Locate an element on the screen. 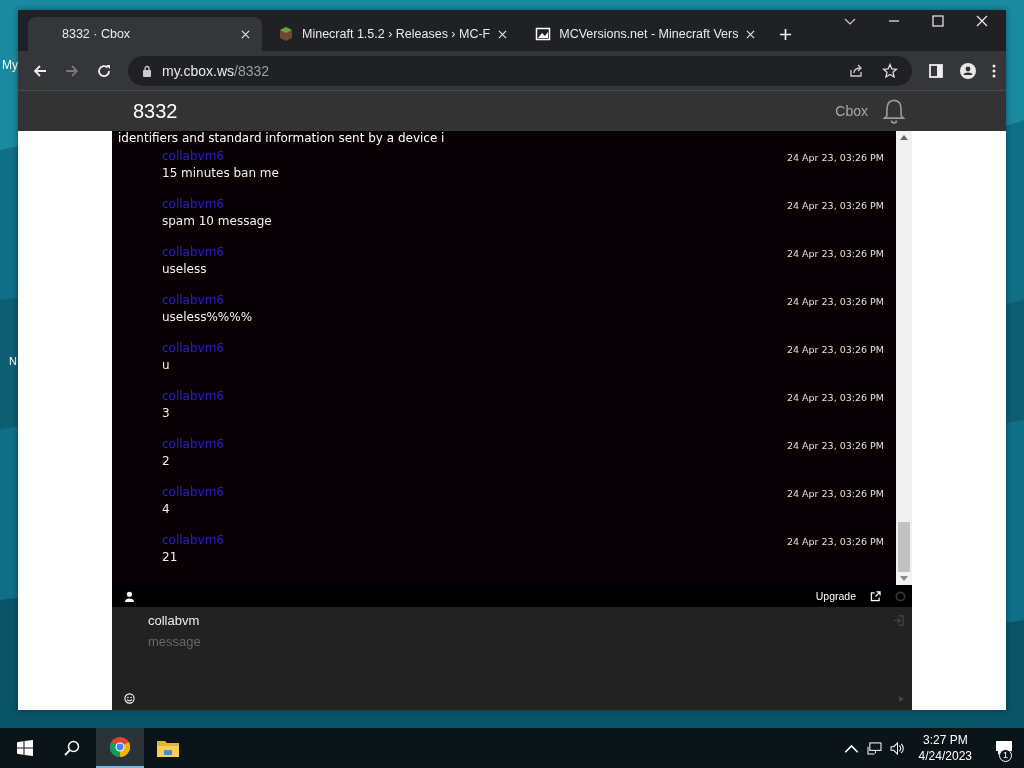 Image resolution: width=1024 pixels, height=768 pixels. message-text: identifiers and standard information sent by a device i is located at coordinates (282, 138).